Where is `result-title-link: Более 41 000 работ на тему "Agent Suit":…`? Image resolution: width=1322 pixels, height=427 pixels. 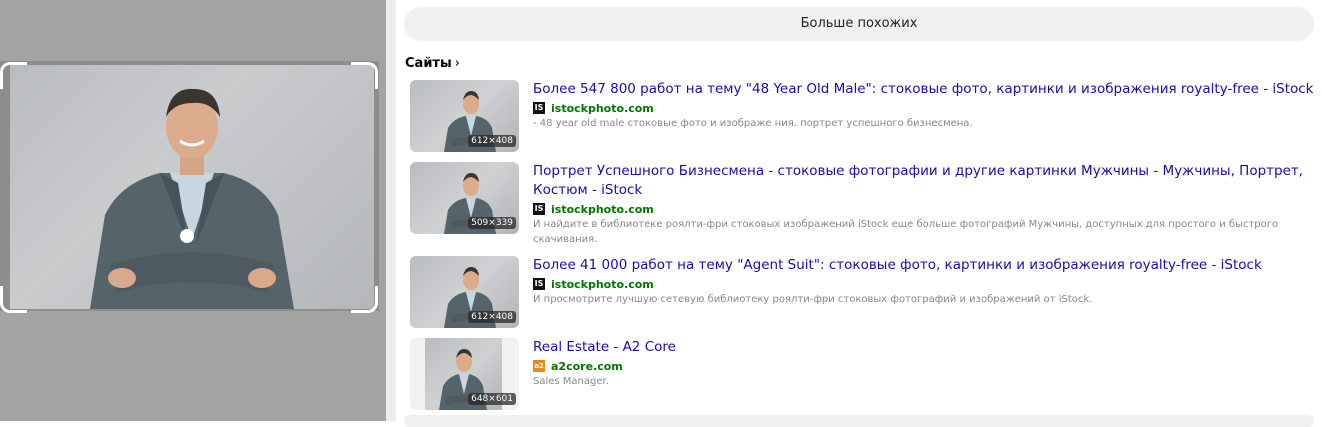 result-title-link: Более 41 000 работ на тему "Agent Suit":… is located at coordinates (925, 265).